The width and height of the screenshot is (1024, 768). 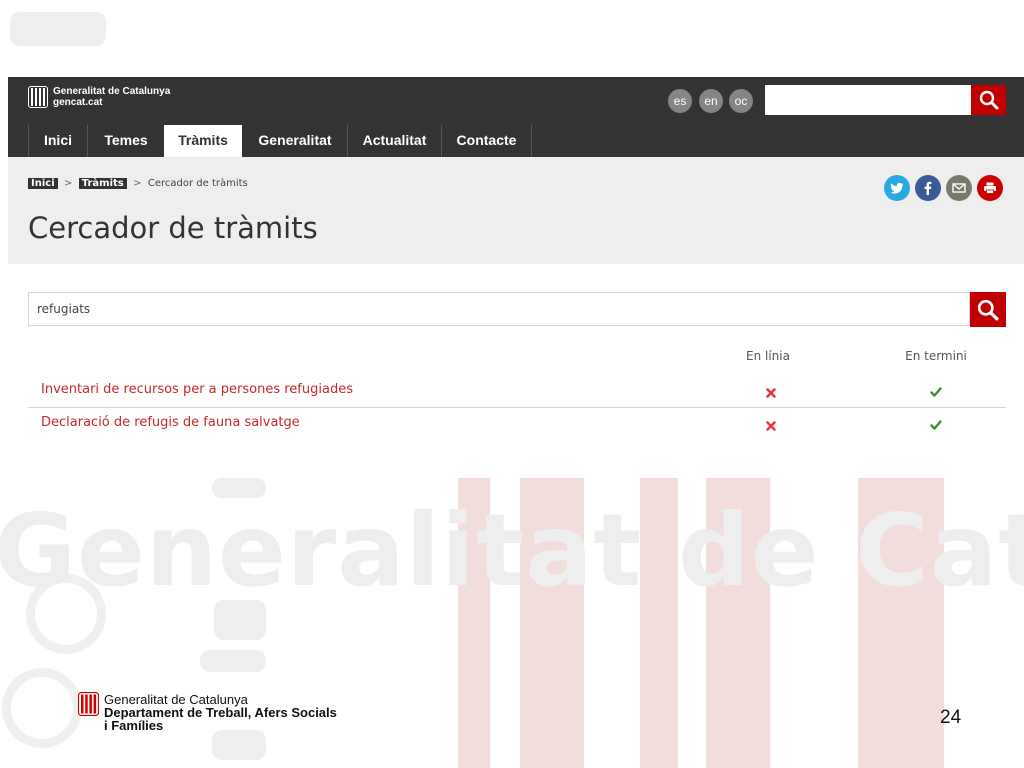 I want to click on procedure-search-button, so click(x=988, y=309).